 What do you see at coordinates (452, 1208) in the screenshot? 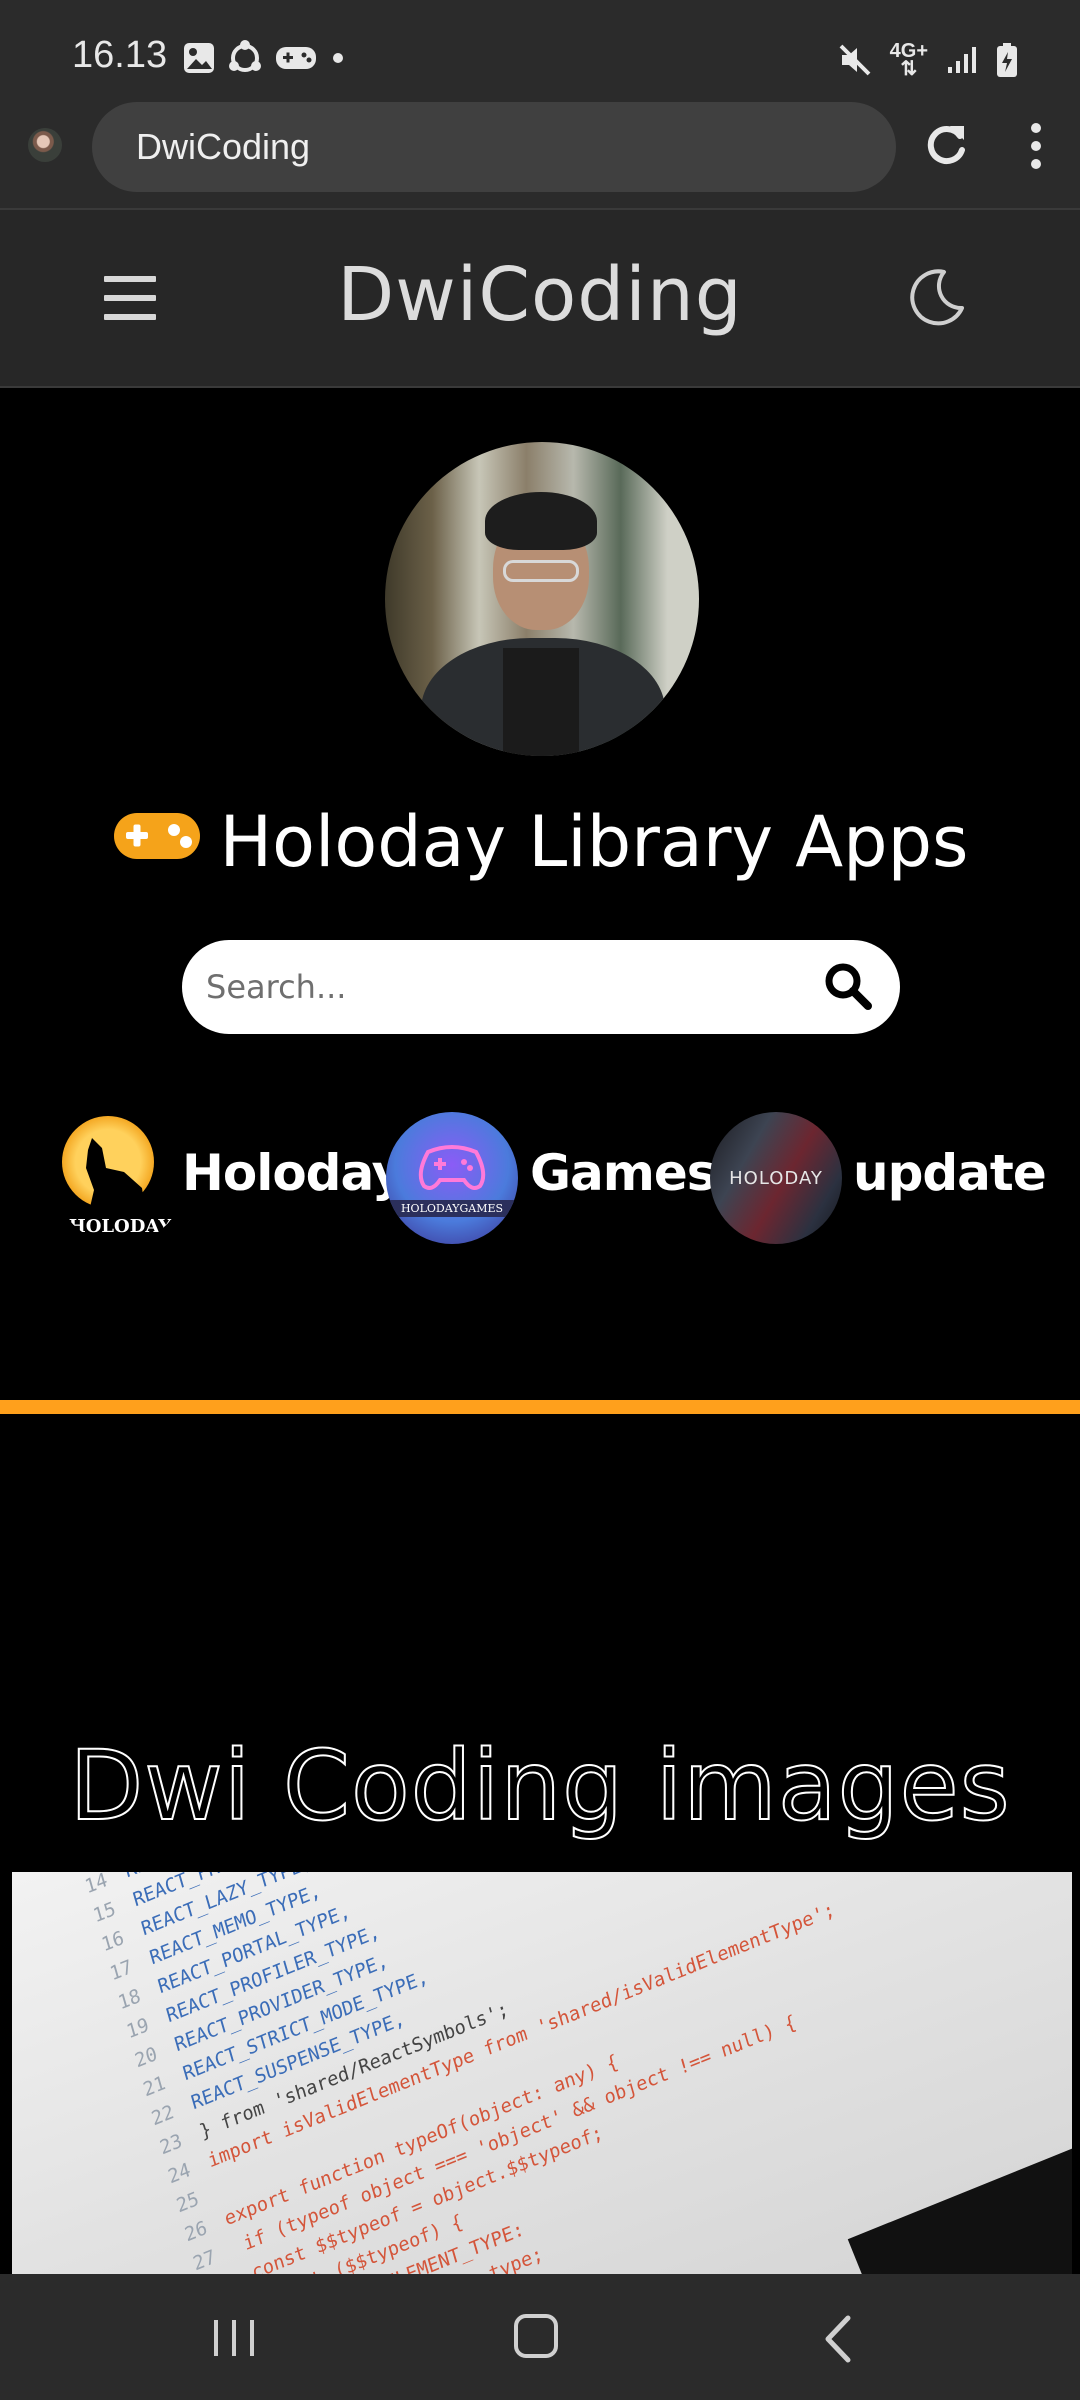
I see `category-games-image-text: HOLODAYGAMES` at bounding box center [452, 1208].